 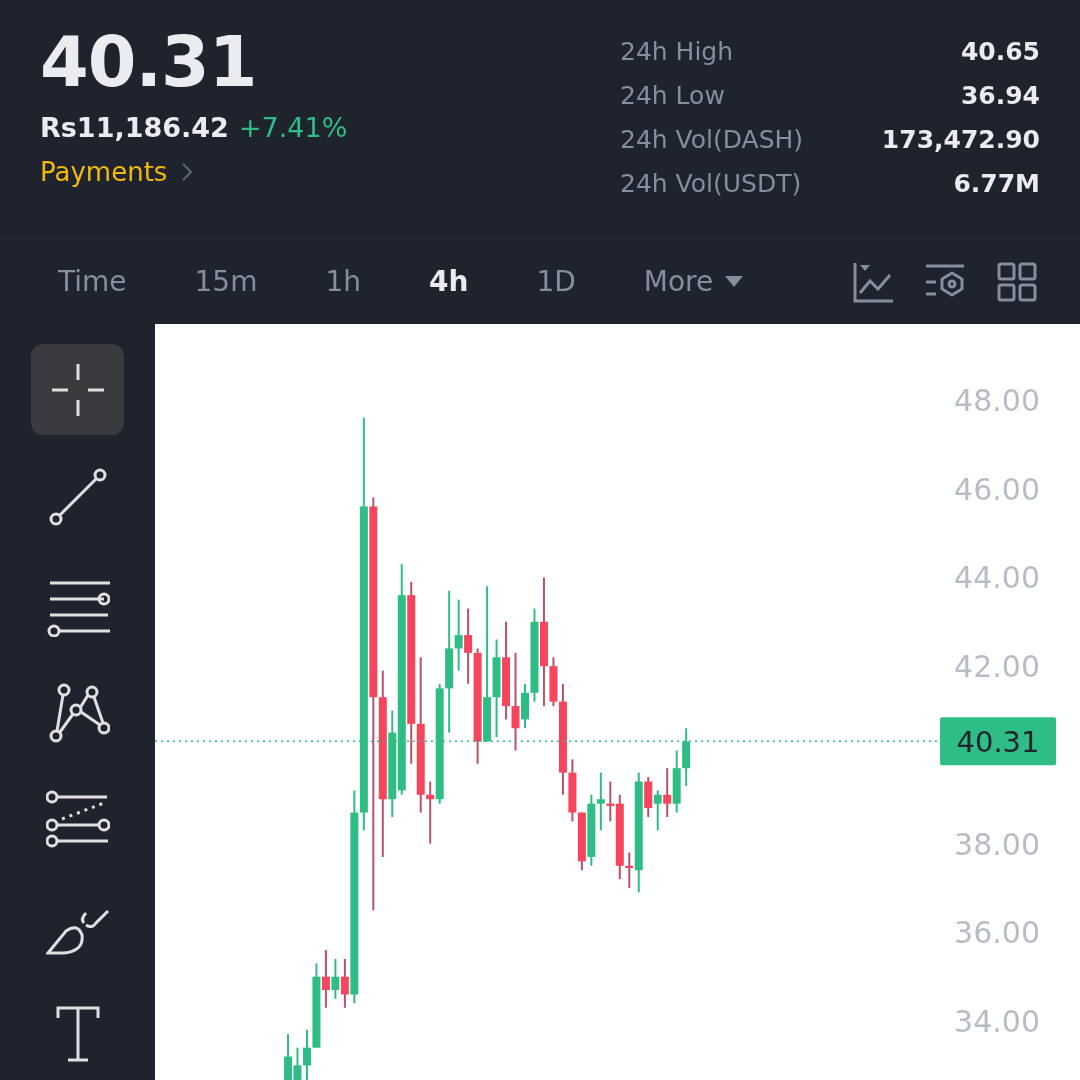 What do you see at coordinates (134, 127) in the screenshot?
I see `fiat-price: Rs11,186.42` at bounding box center [134, 127].